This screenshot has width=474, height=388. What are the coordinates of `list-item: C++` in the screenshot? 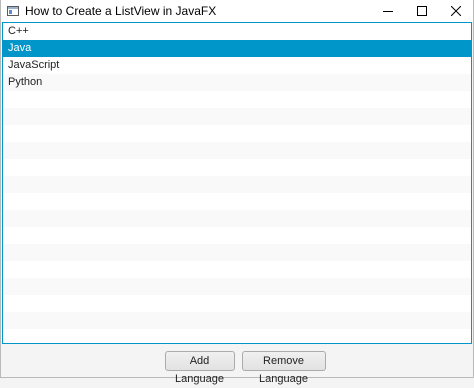 It's located at (237, 31).